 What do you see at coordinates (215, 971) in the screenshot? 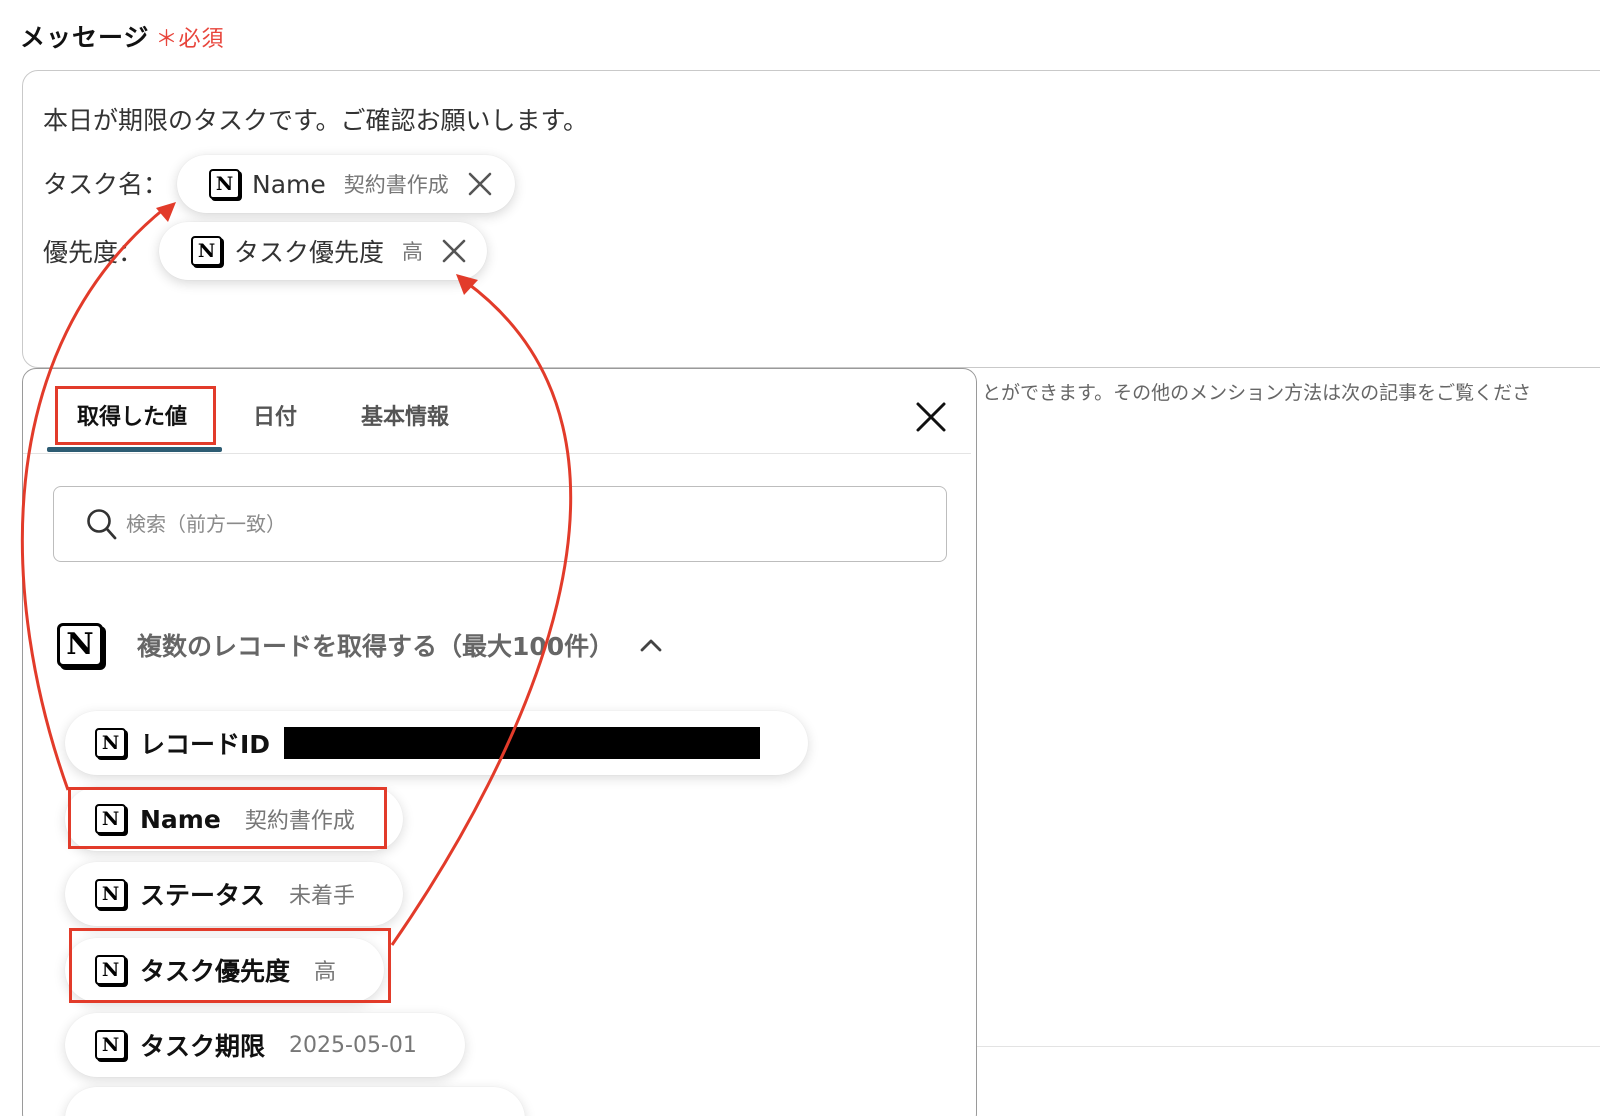
I see `item-key: タスク優先度` at bounding box center [215, 971].